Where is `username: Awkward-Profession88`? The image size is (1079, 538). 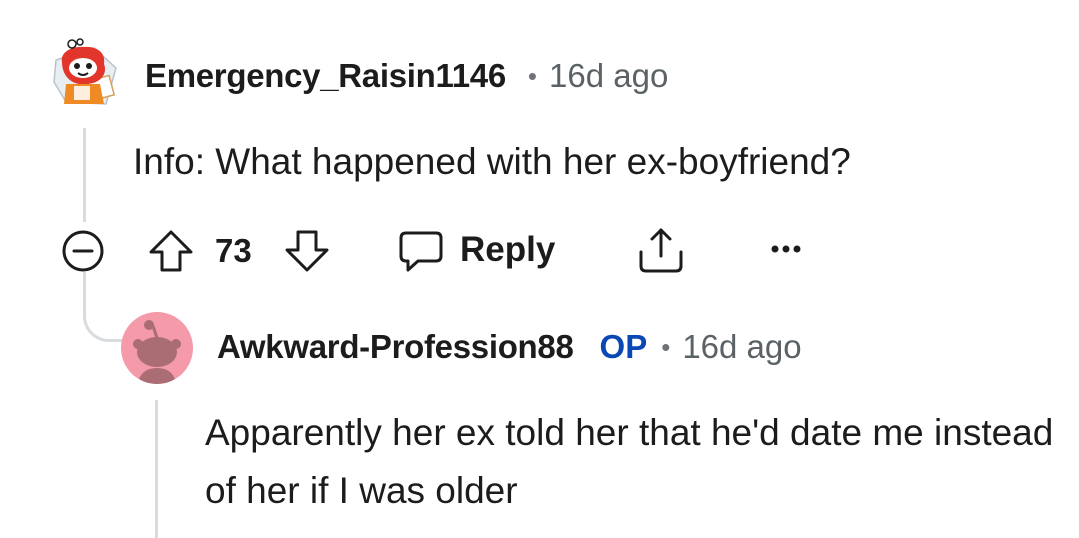 username: Awkward-Profession88 is located at coordinates (395, 347).